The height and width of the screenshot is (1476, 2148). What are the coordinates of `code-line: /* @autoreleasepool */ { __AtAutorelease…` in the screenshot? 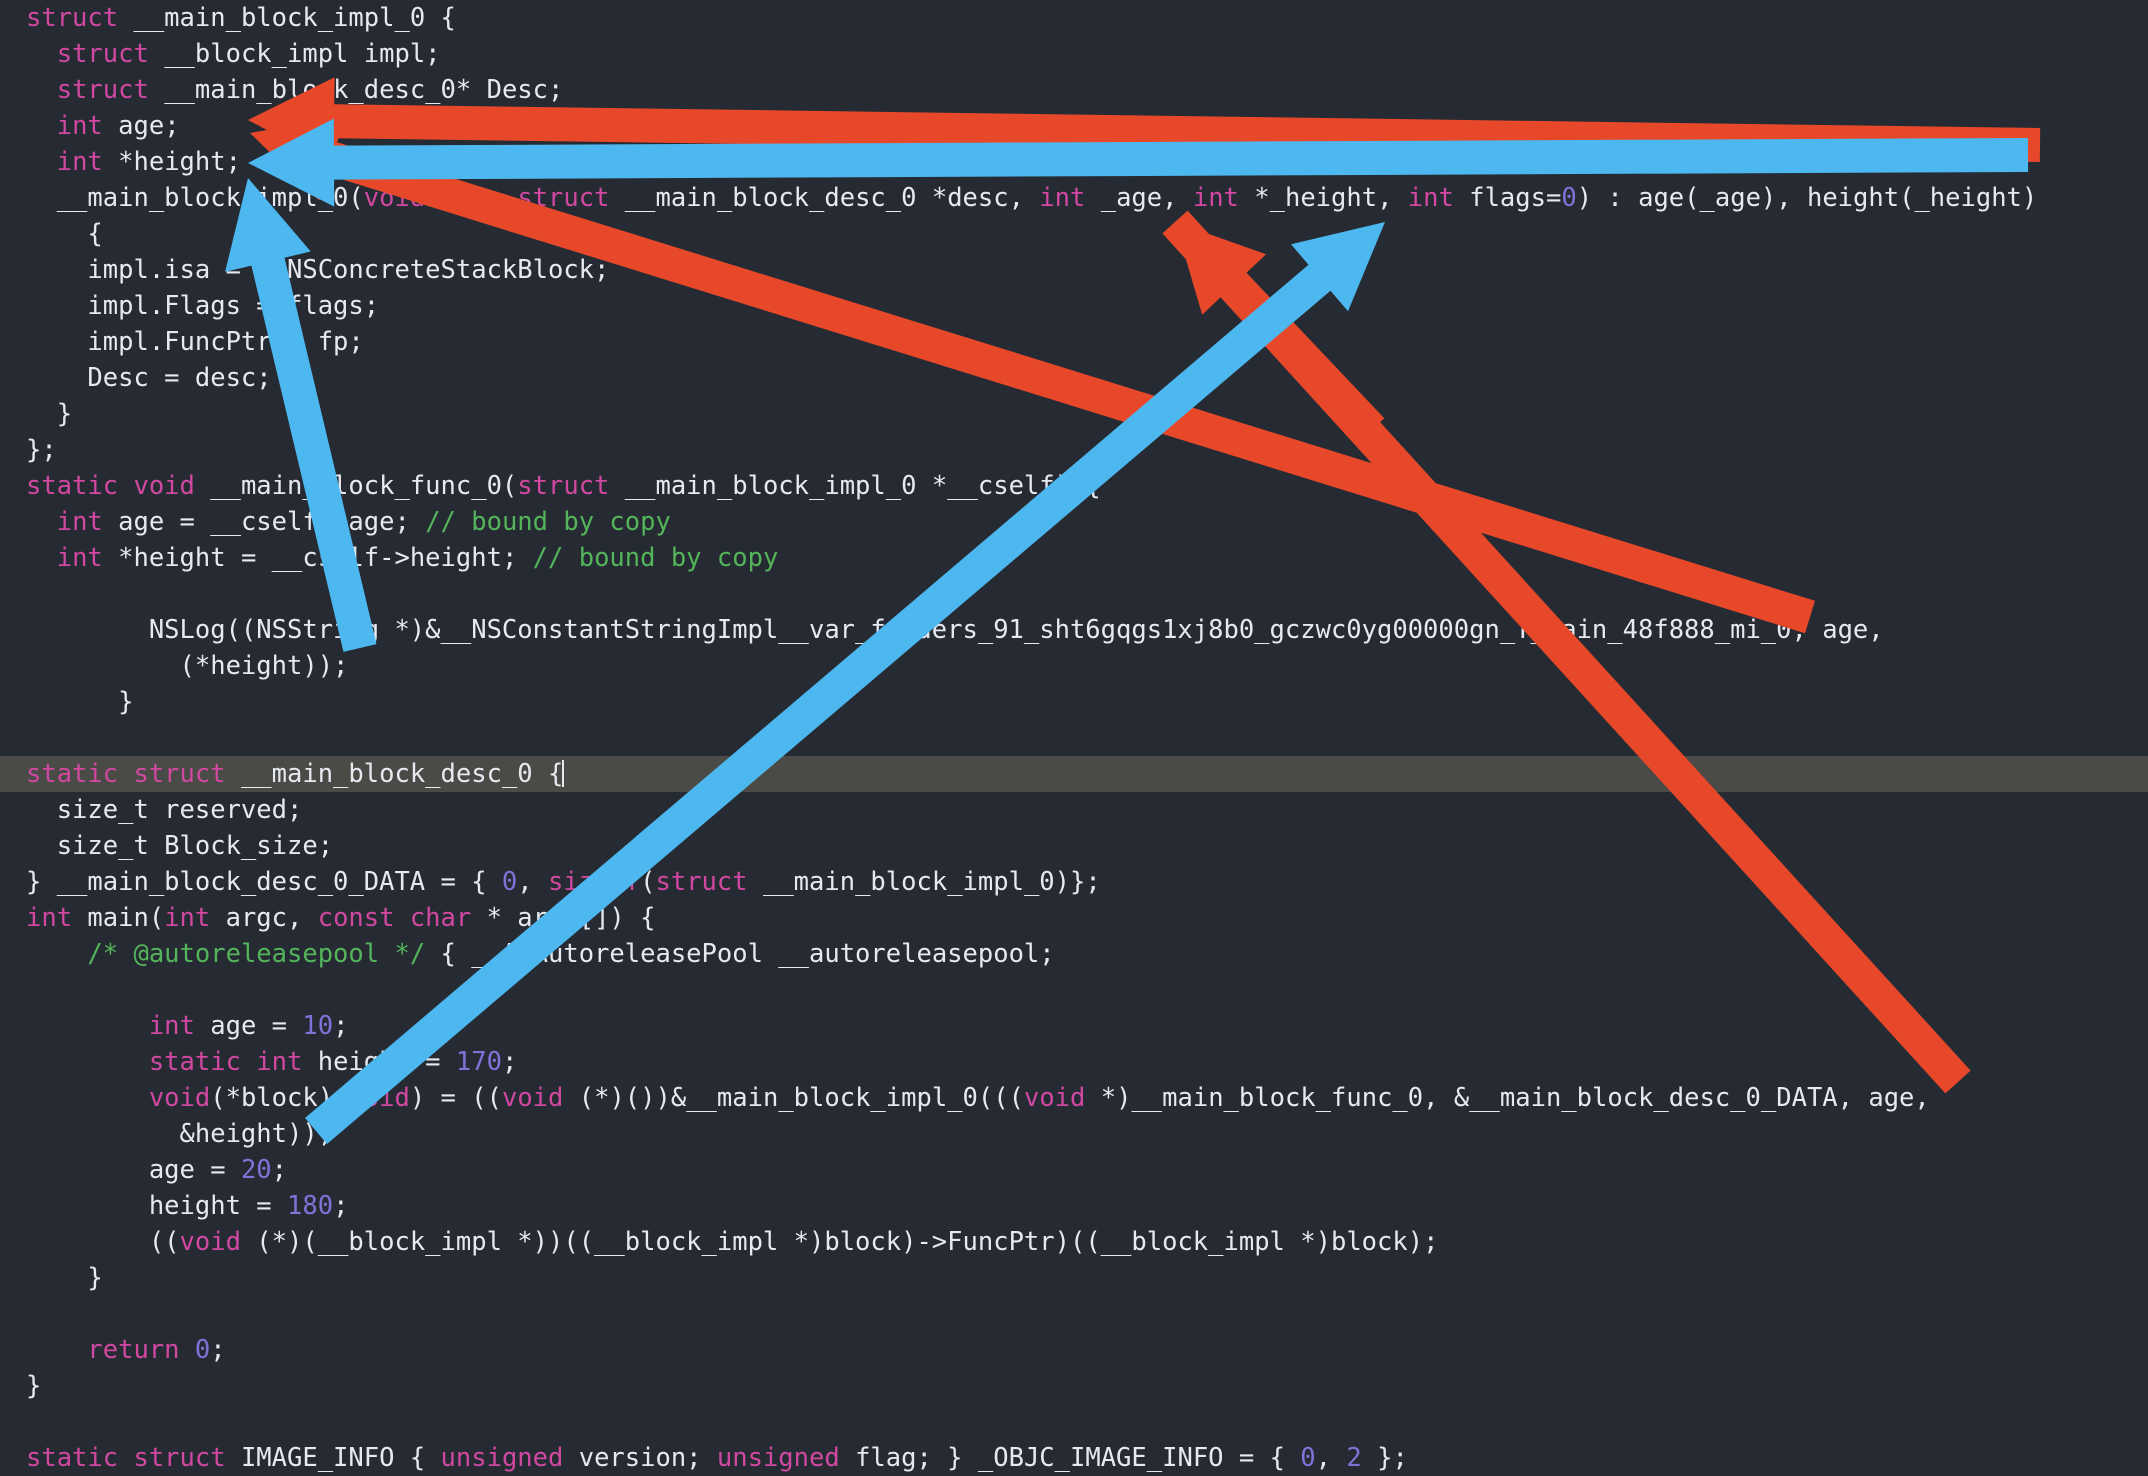 It's located at (1074, 954).